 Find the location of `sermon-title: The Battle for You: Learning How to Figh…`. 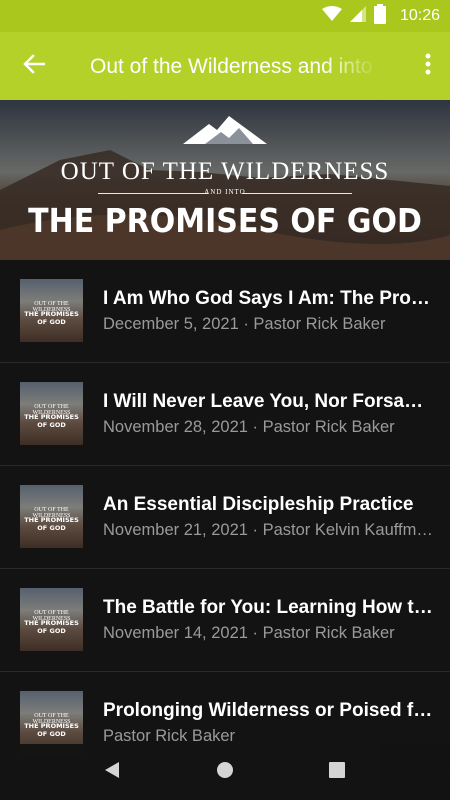

sermon-title: The Battle for You: Learning How to Figh… is located at coordinates (268, 607).